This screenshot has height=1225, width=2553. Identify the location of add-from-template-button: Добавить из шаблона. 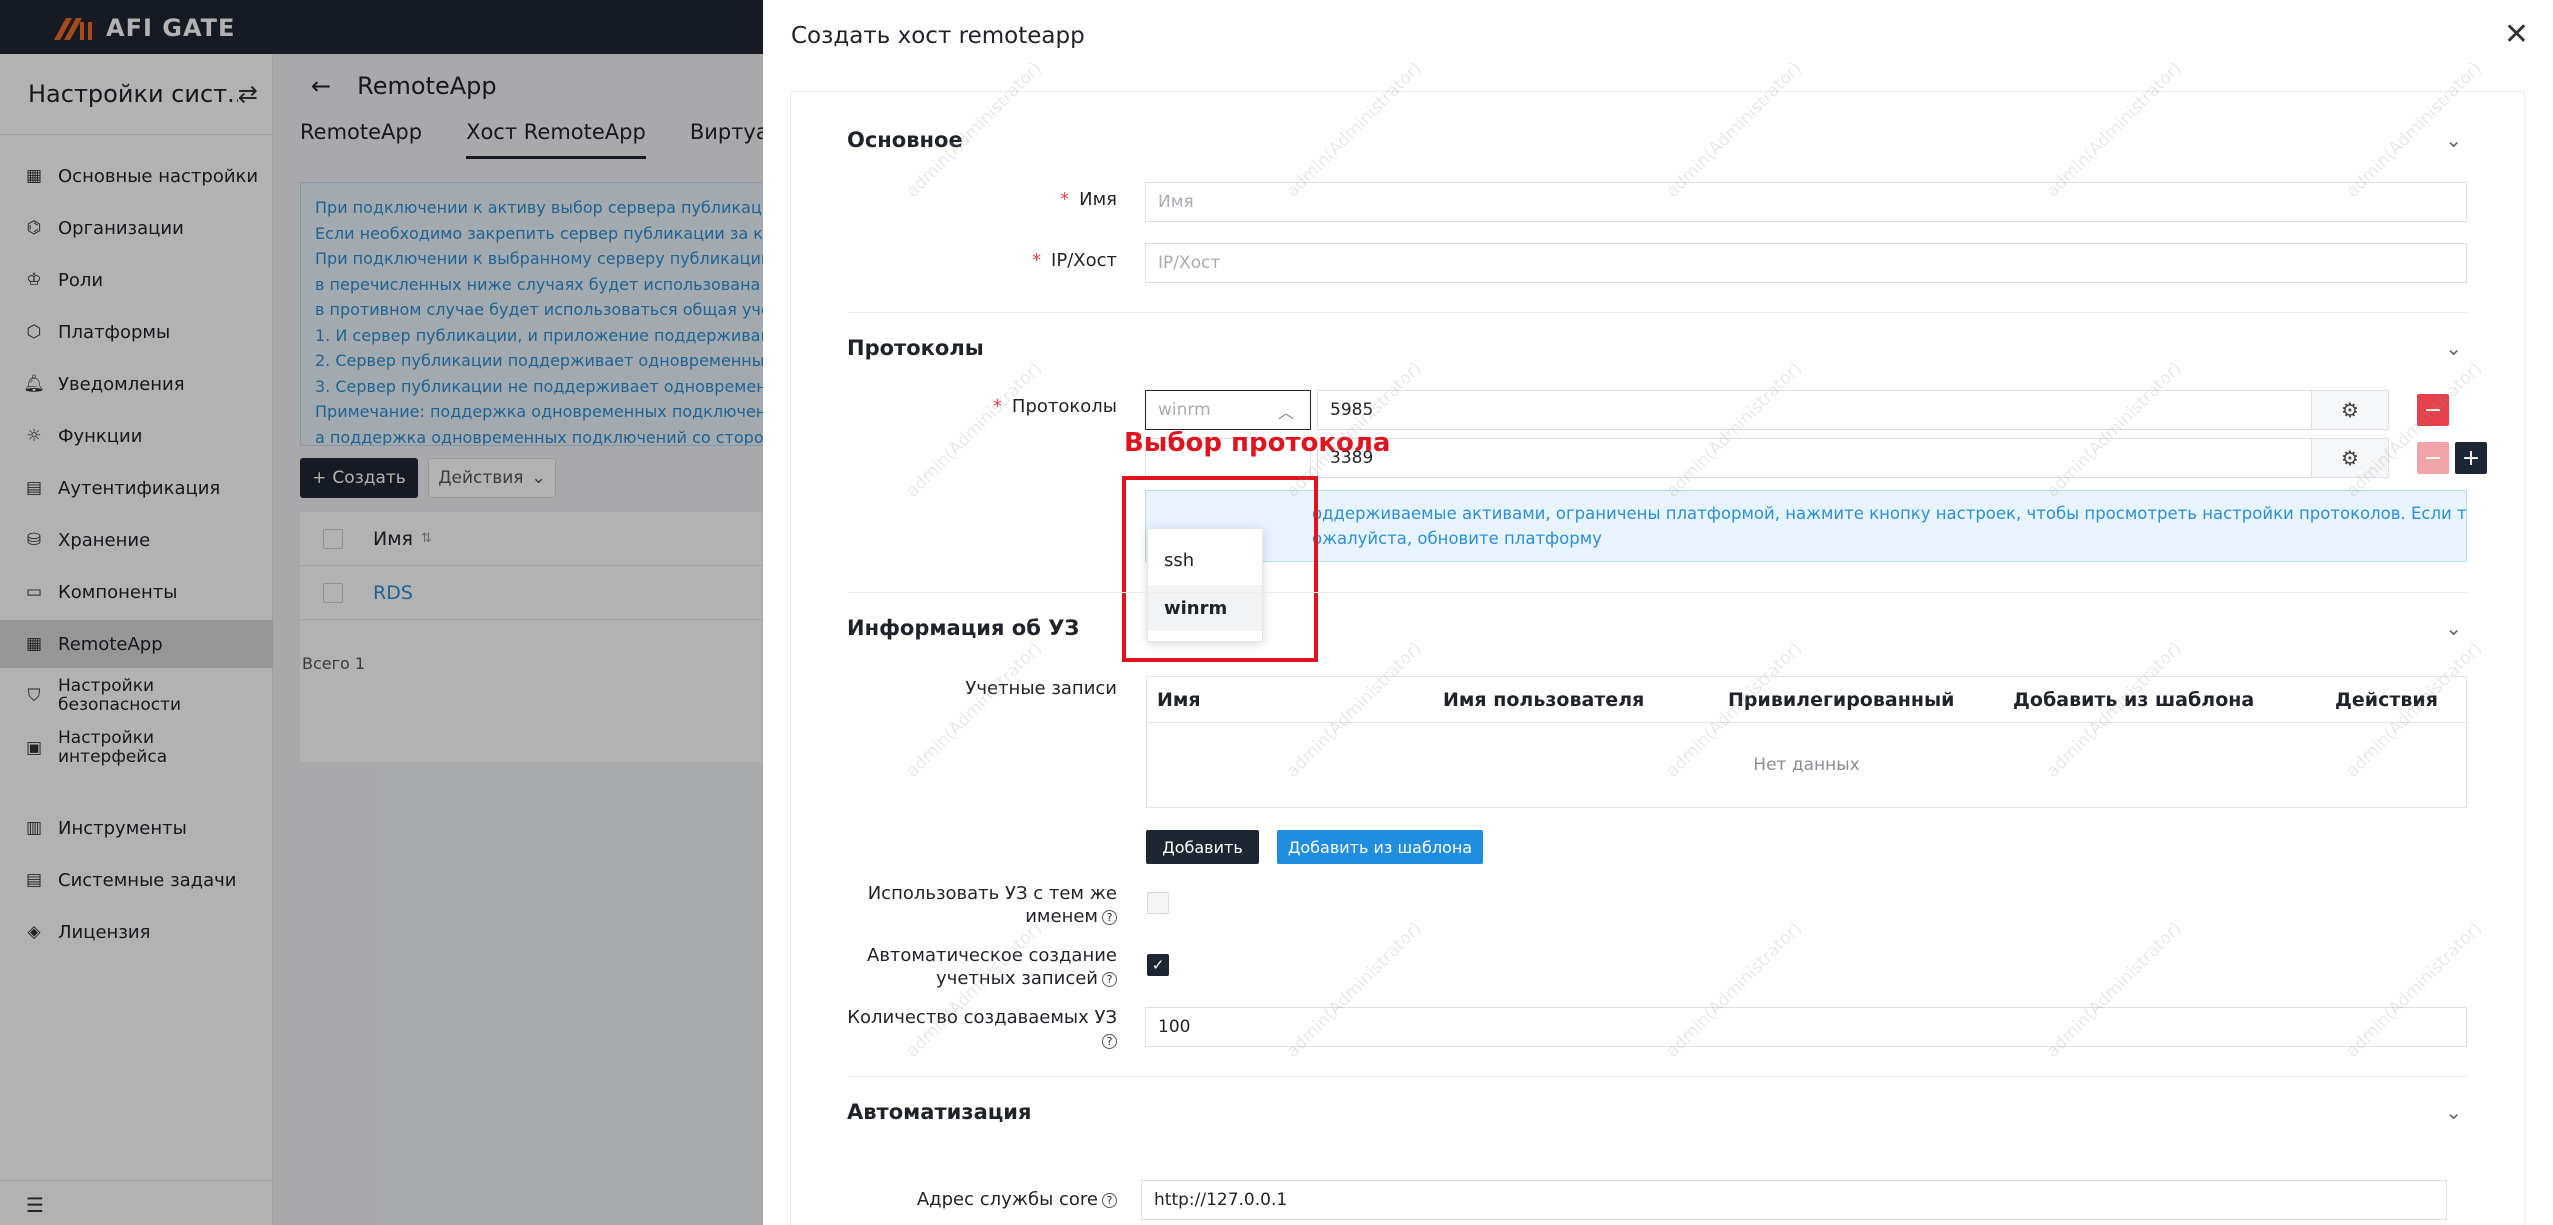
(1380, 847).